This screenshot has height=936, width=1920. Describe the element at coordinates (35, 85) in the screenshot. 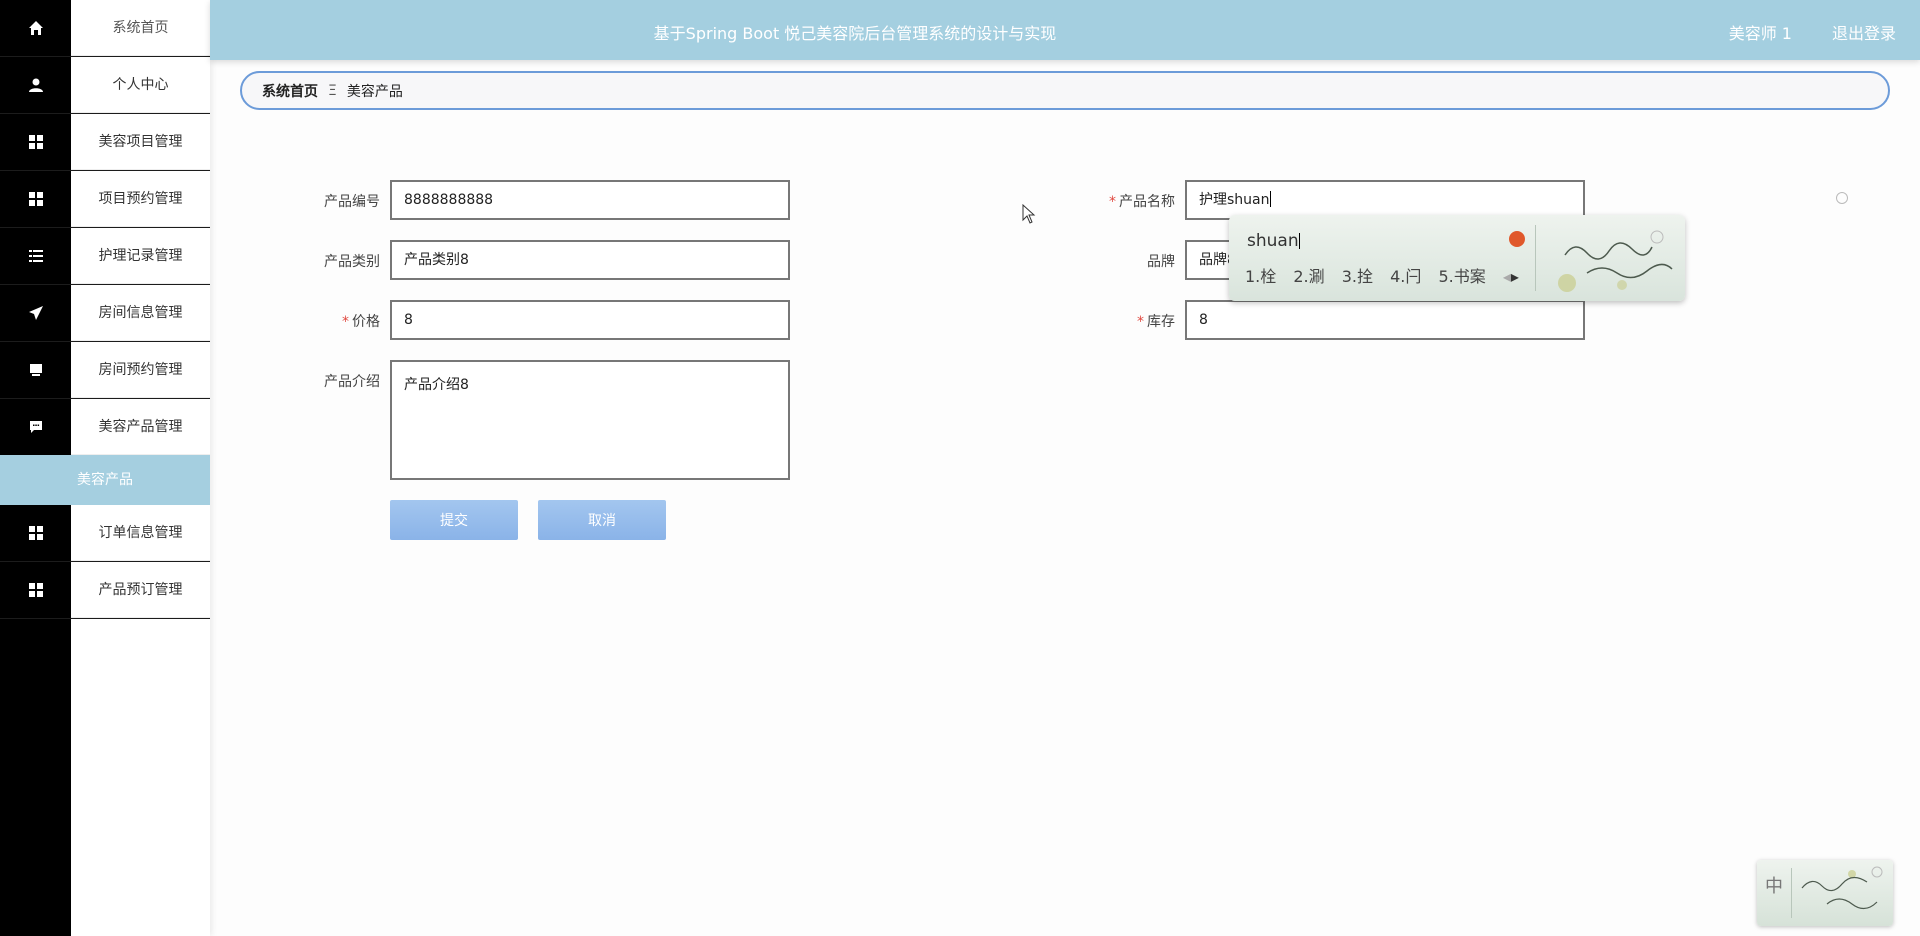

I see `user-icon` at that location.